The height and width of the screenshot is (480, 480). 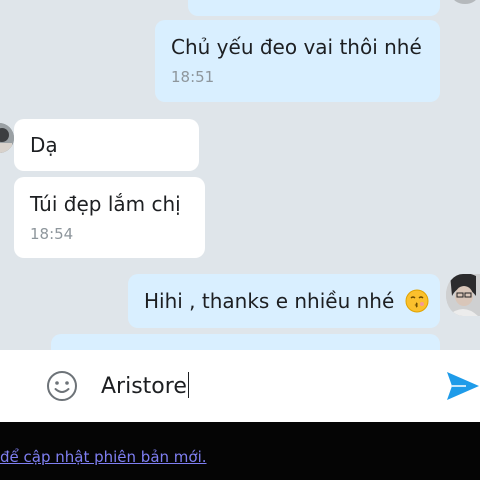 What do you see at coordinates (62, 386) in the screenshot?
I see `smiley-icon` at bounding box center [62, 386].